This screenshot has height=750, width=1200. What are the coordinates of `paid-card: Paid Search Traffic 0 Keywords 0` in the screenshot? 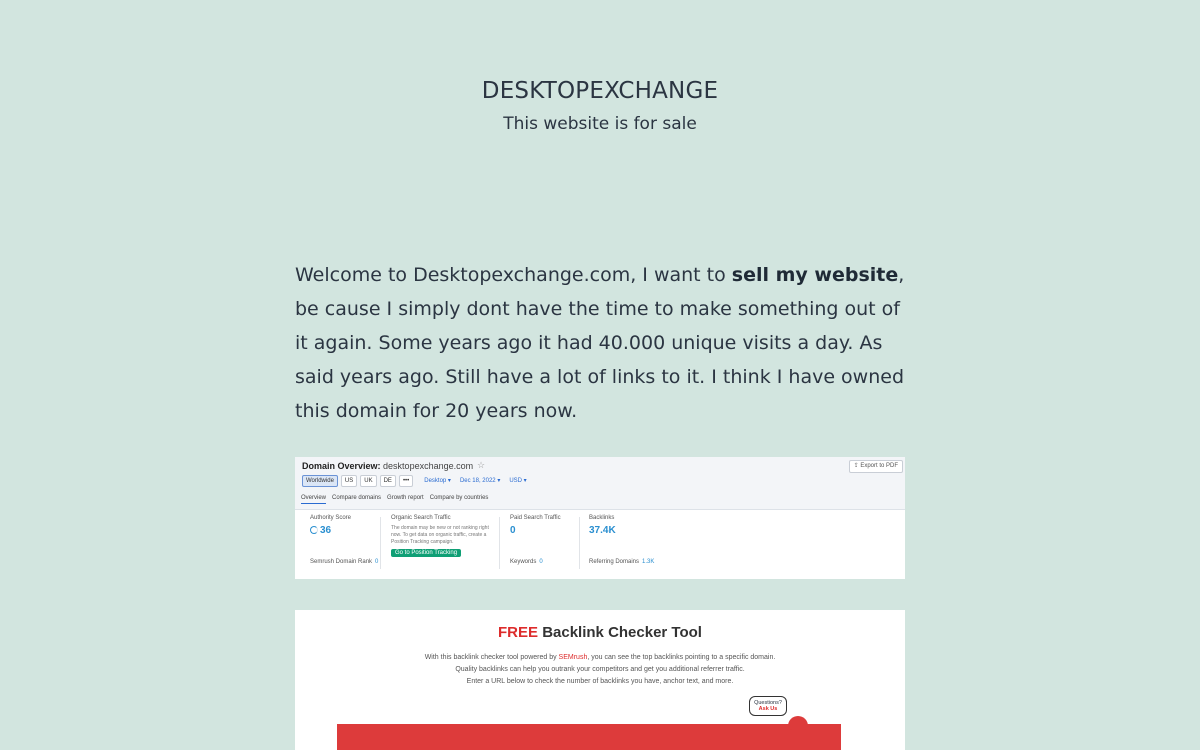 It's located at (545, 543).